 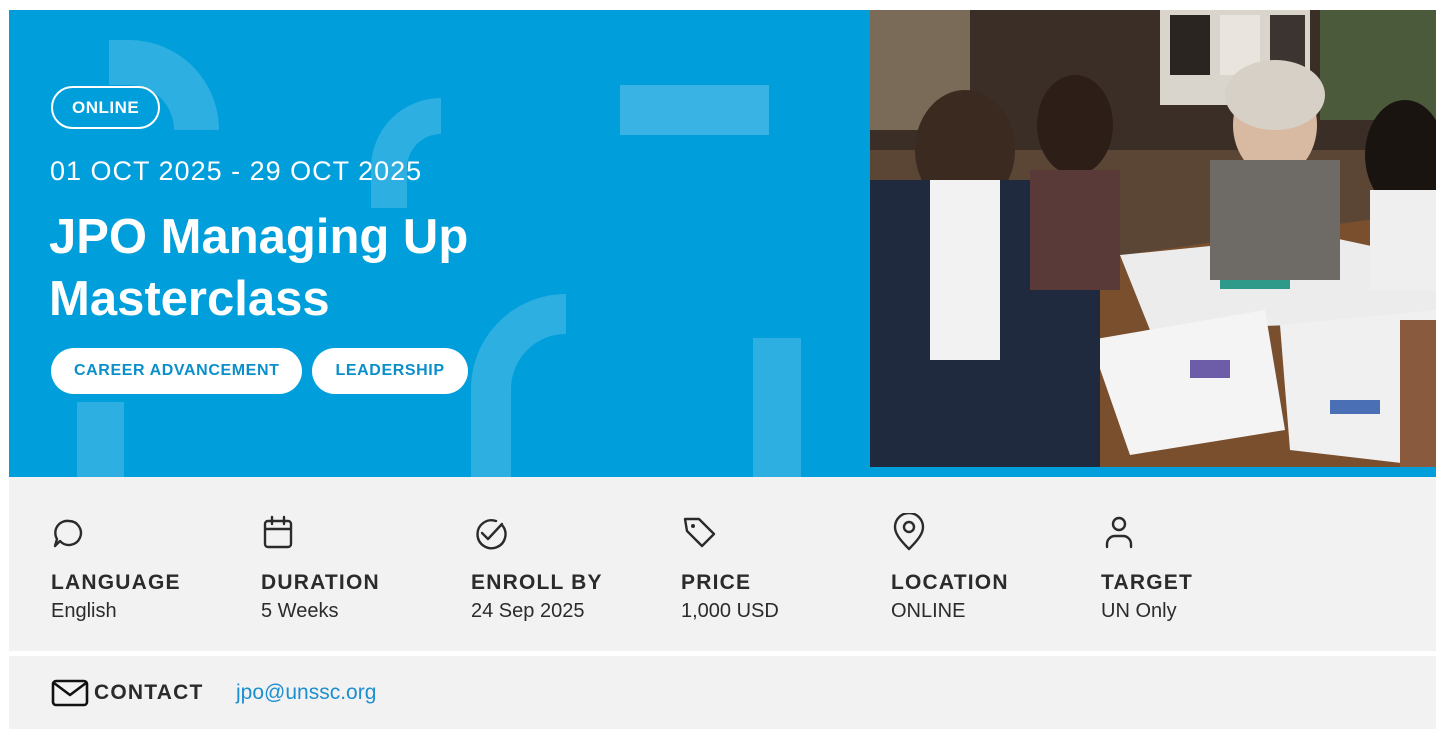 I want to click on detail-price: PRICE 1,000 USD, so click(x=739, y=564).